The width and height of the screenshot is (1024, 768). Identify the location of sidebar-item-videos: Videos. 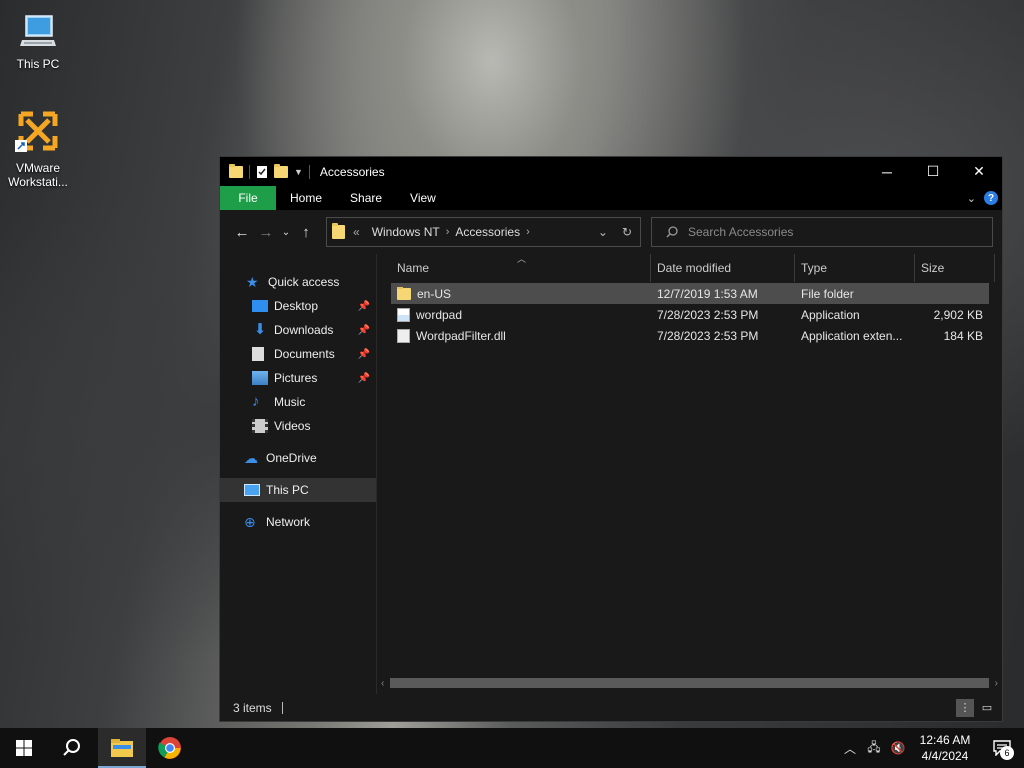
(298, 426).